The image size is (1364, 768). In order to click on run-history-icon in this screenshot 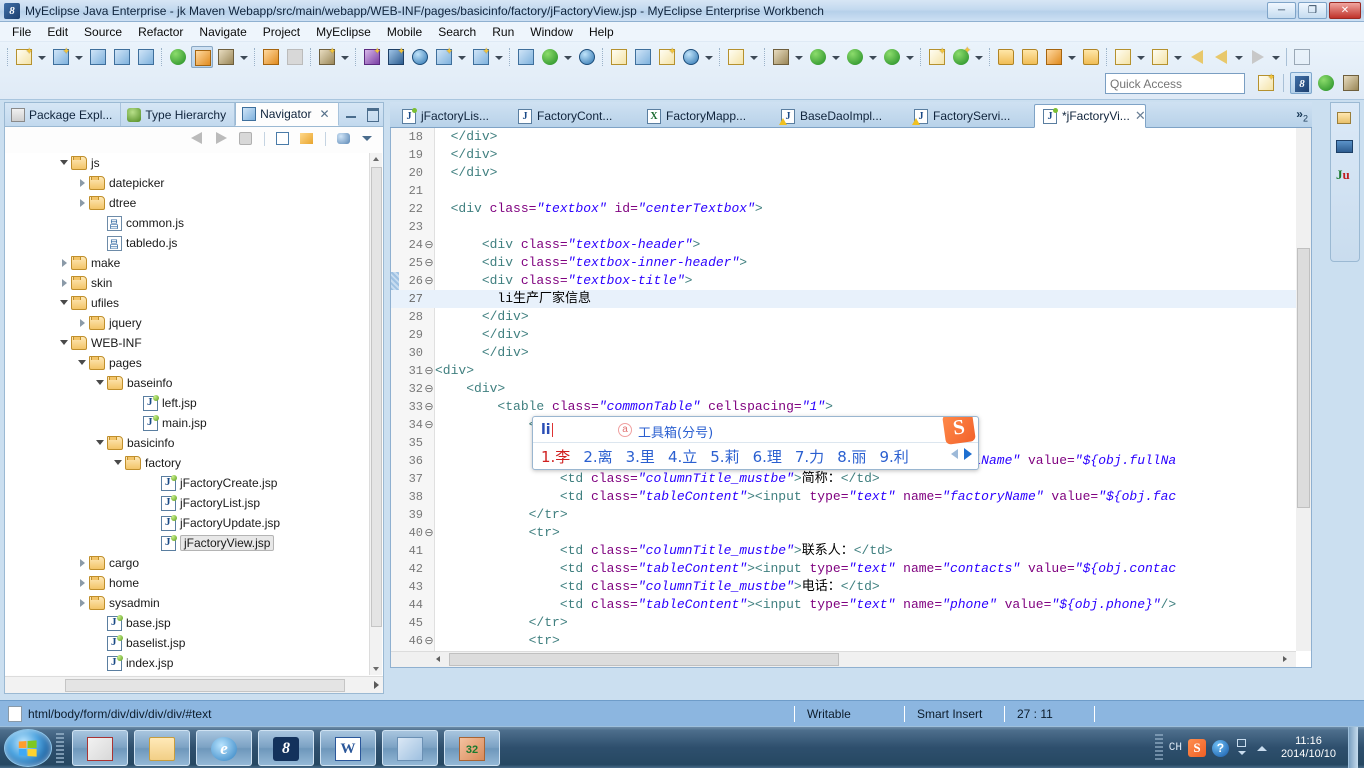, I will do `click(855, 57)`.